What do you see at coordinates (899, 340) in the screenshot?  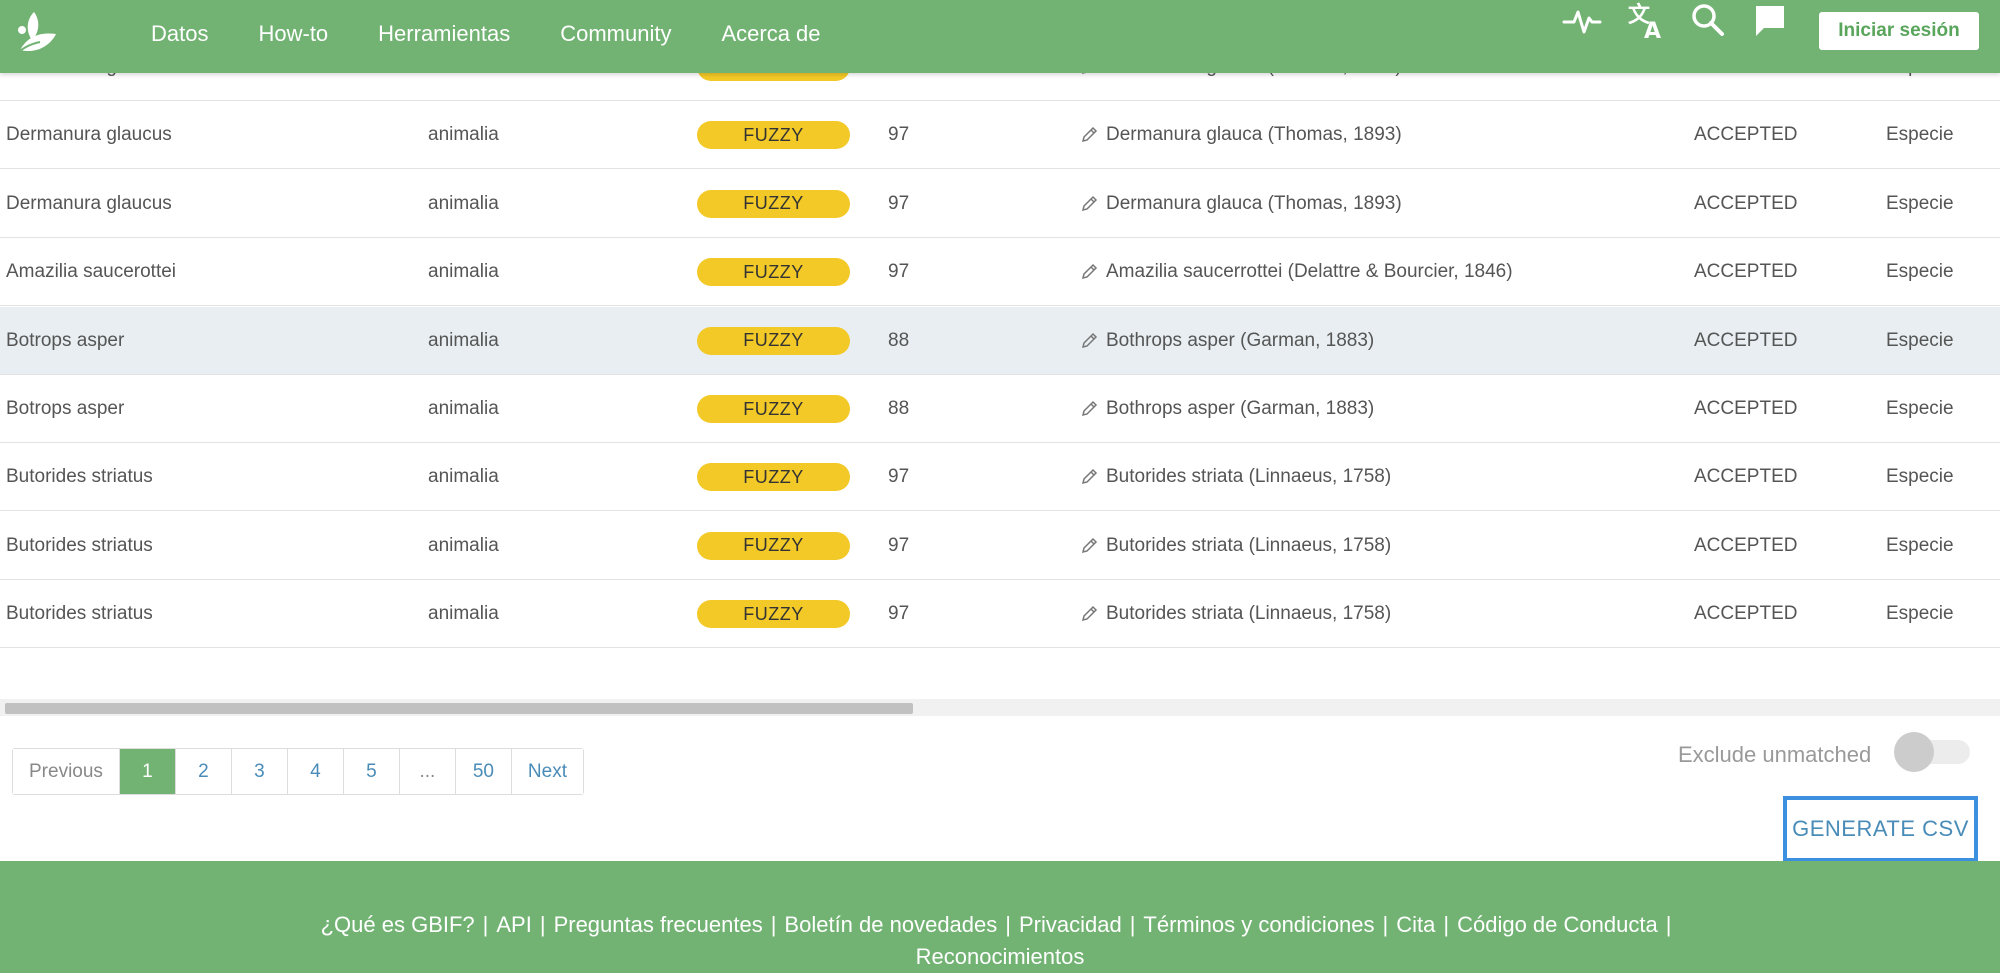 I see `confidence-cell: 88` at bounding box center [899, 340].